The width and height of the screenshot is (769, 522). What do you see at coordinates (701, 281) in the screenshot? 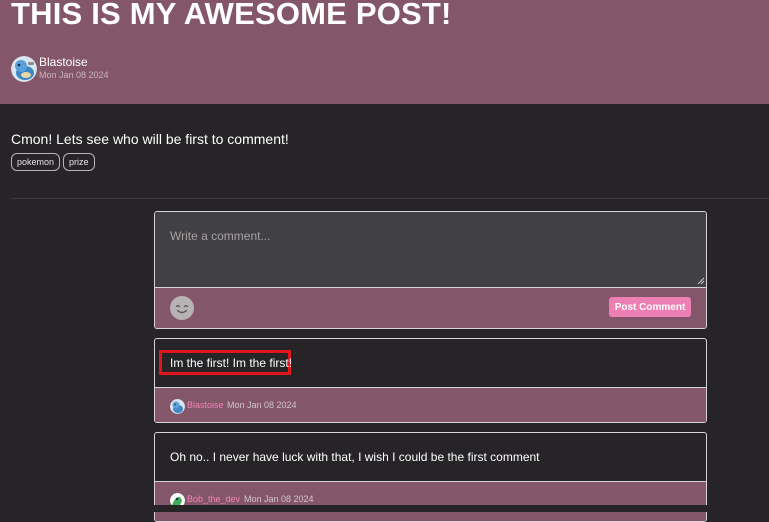
I see `resize-grip-icon` at bounding box center [701, 281].